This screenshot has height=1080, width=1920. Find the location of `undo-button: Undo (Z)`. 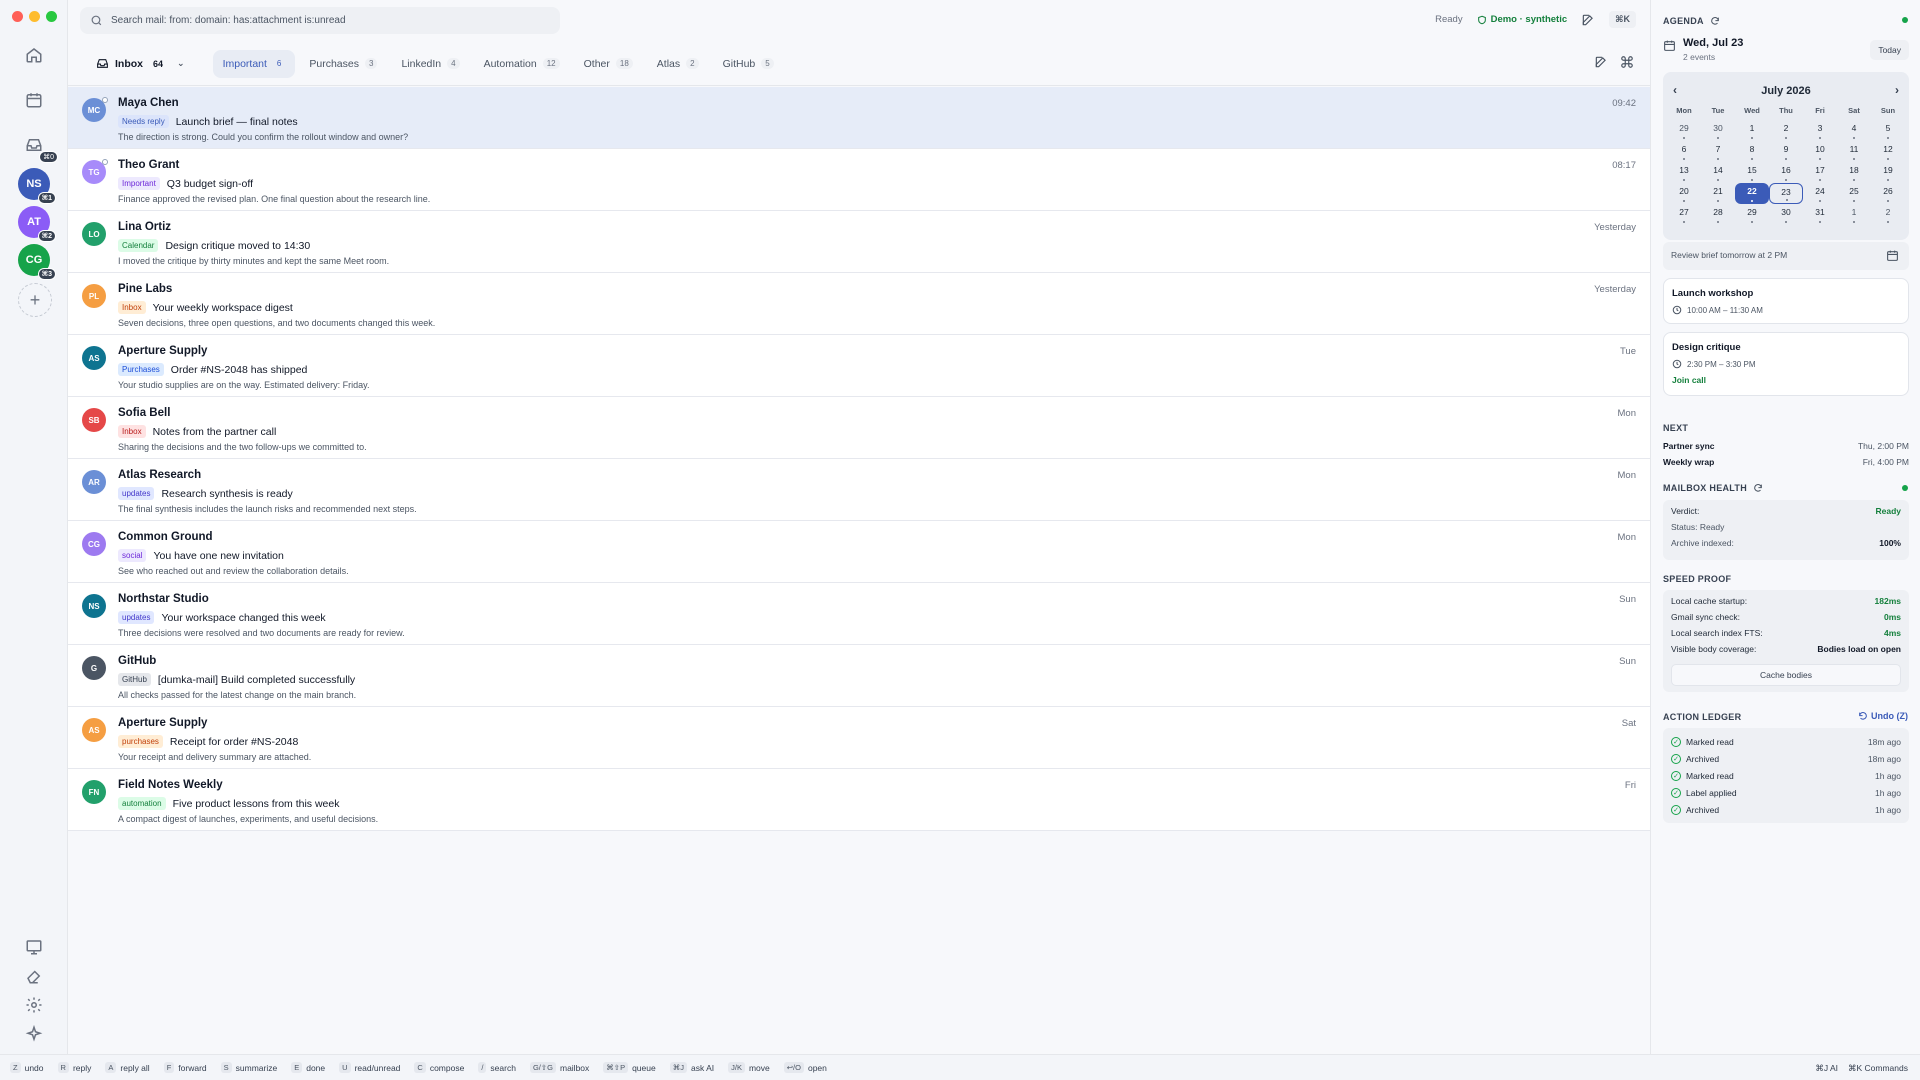

undo-button: Undo (Z) is located at coordinates (1883, 716).